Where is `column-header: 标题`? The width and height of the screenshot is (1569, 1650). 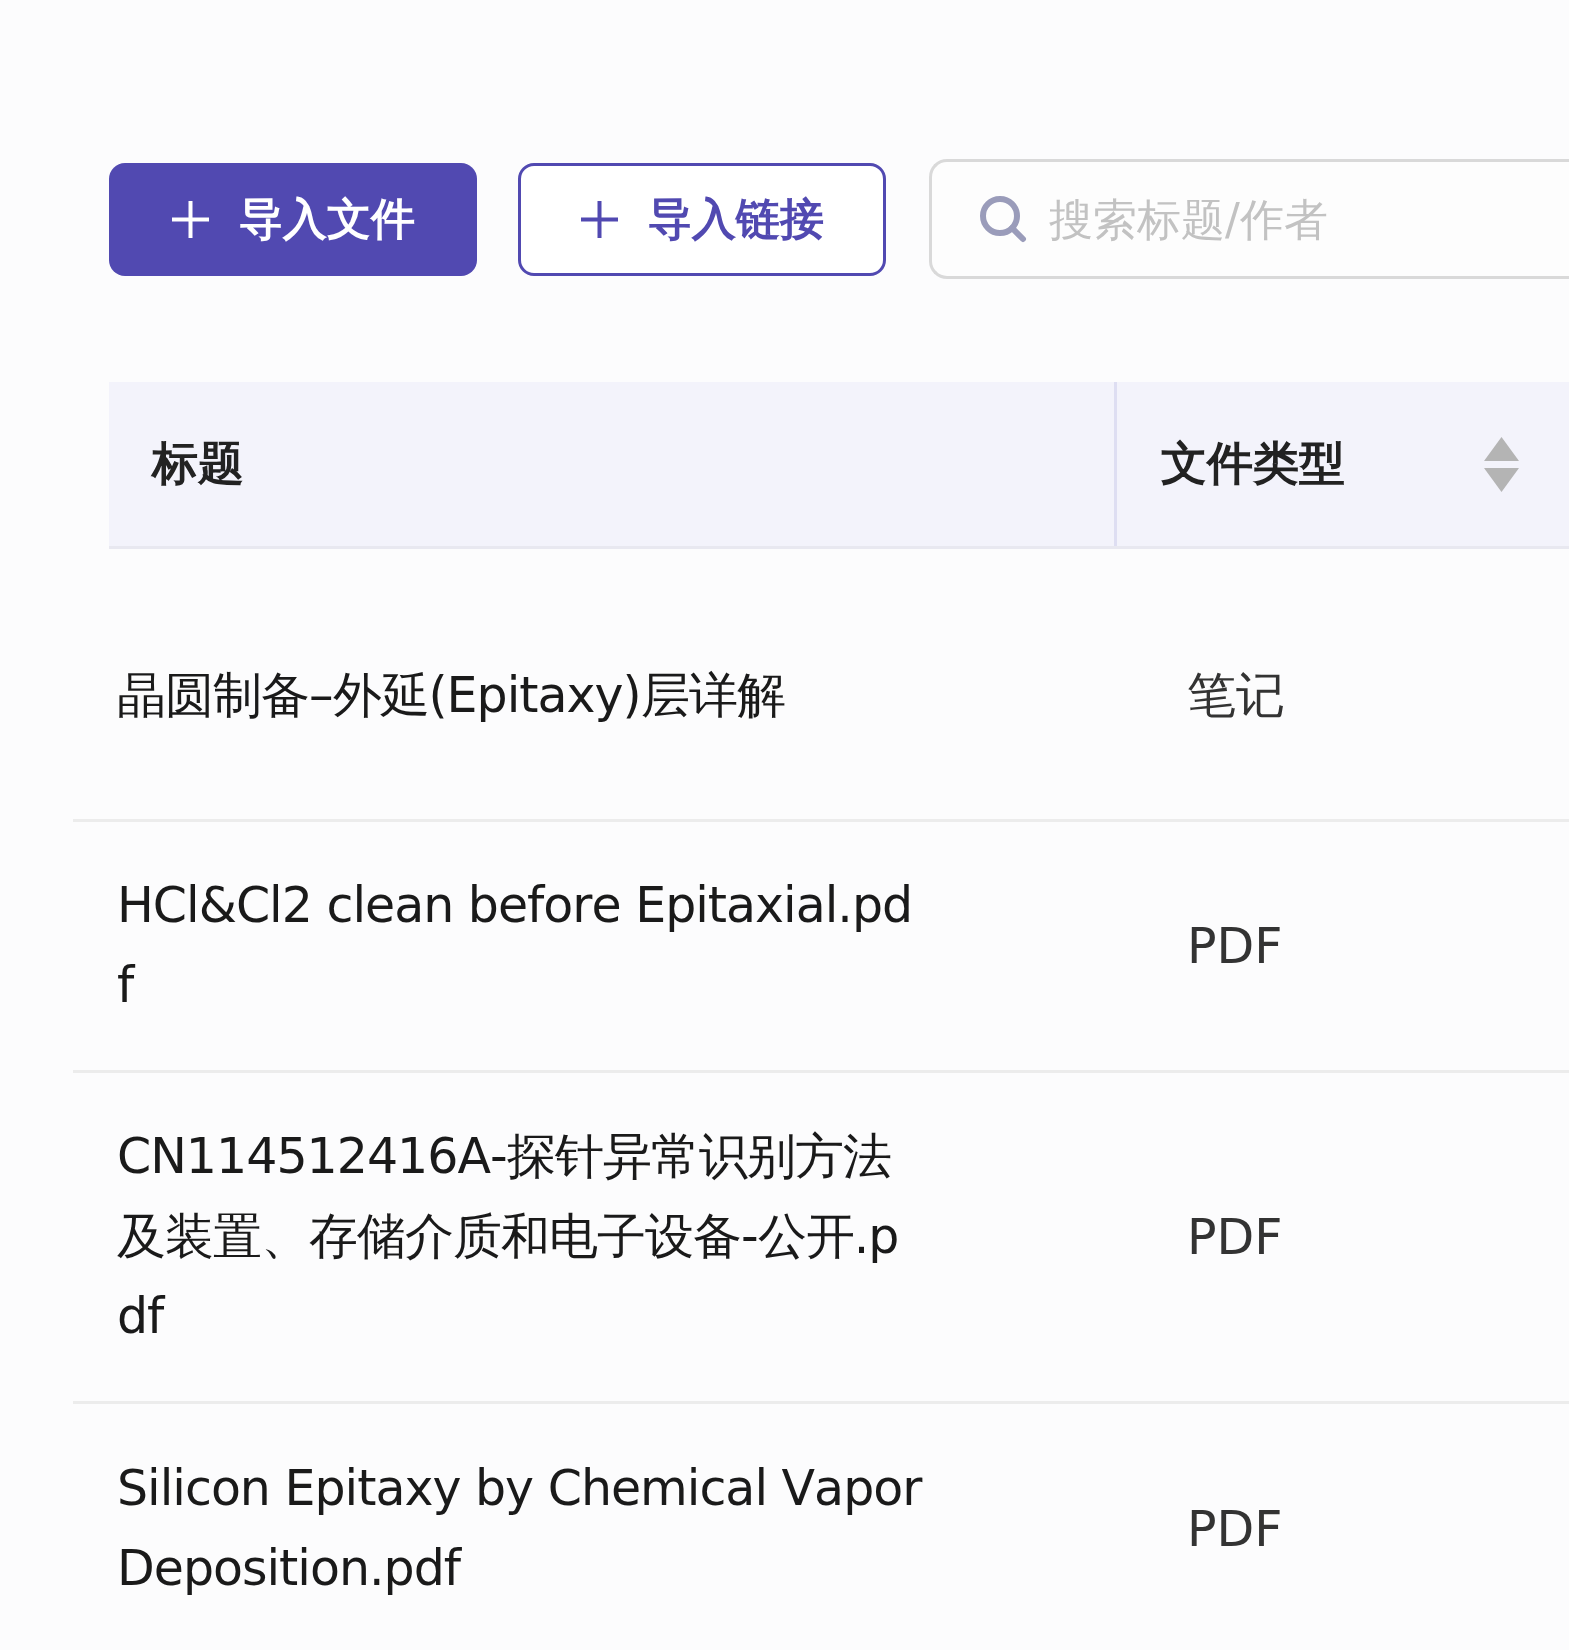
column-header: 标题 is located at coordinates (198, 463).